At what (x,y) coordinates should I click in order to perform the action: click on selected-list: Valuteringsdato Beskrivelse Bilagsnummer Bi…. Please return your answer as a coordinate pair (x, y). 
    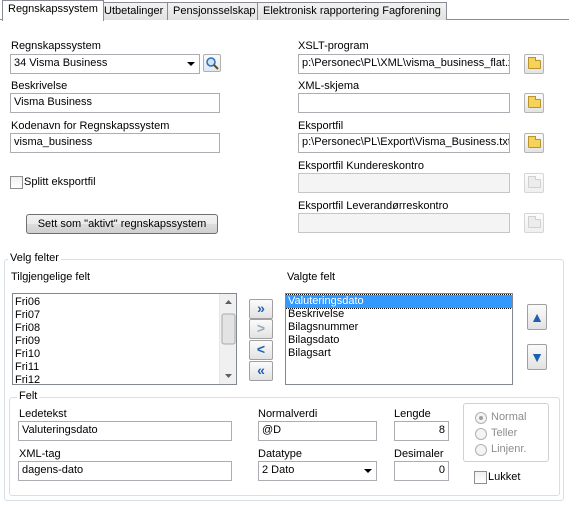
    Looking at the image, I should click on (399, 339).